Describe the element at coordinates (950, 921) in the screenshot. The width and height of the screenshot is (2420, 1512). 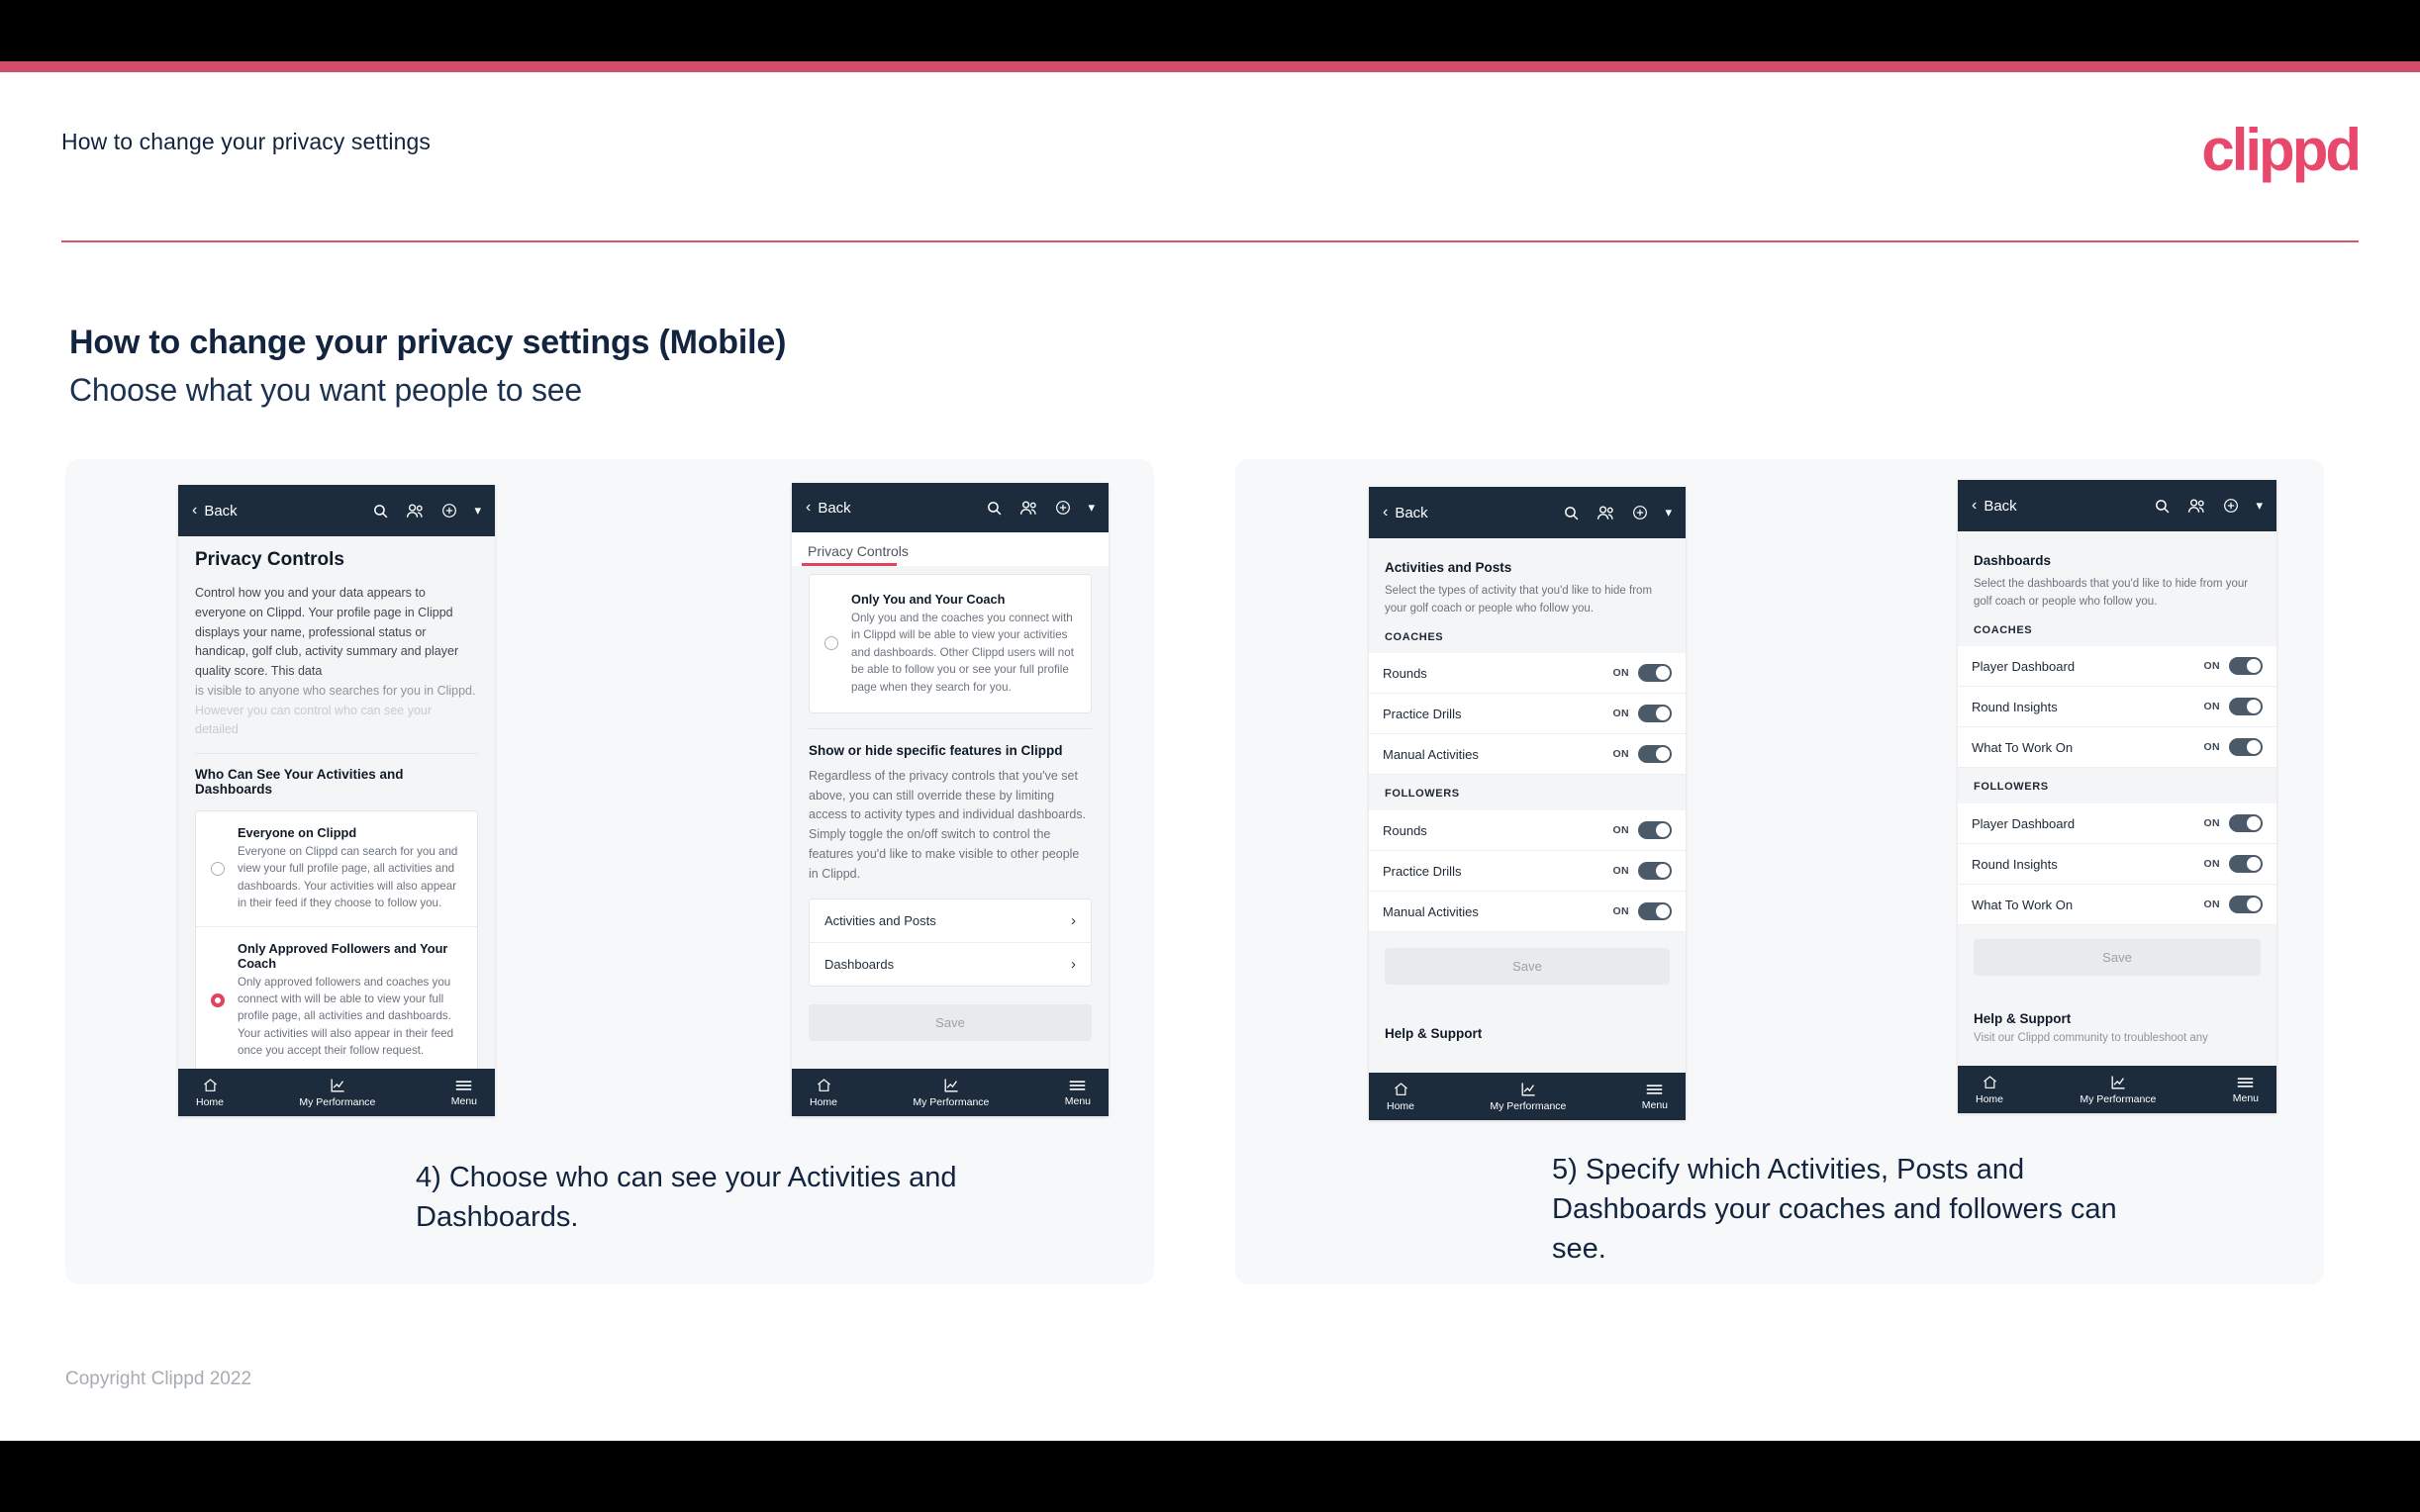
I see `link-activities-and-posts: Activities and Posts ›` at that location.